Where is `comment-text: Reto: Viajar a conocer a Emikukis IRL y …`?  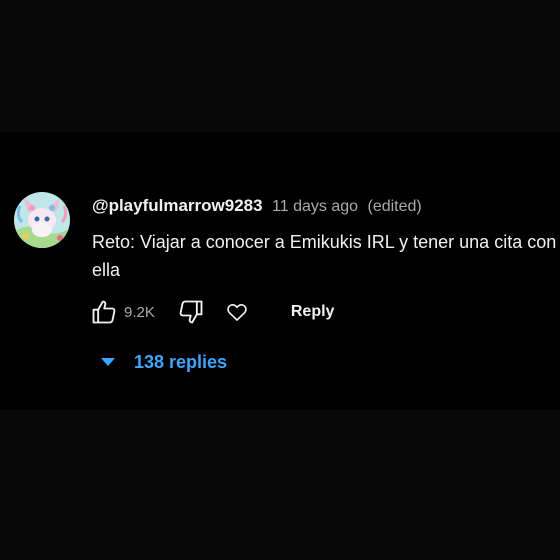
comment-text: Reto: Viajar a conocer a Emikukis IRL y … is located at coordinates (324, 256).